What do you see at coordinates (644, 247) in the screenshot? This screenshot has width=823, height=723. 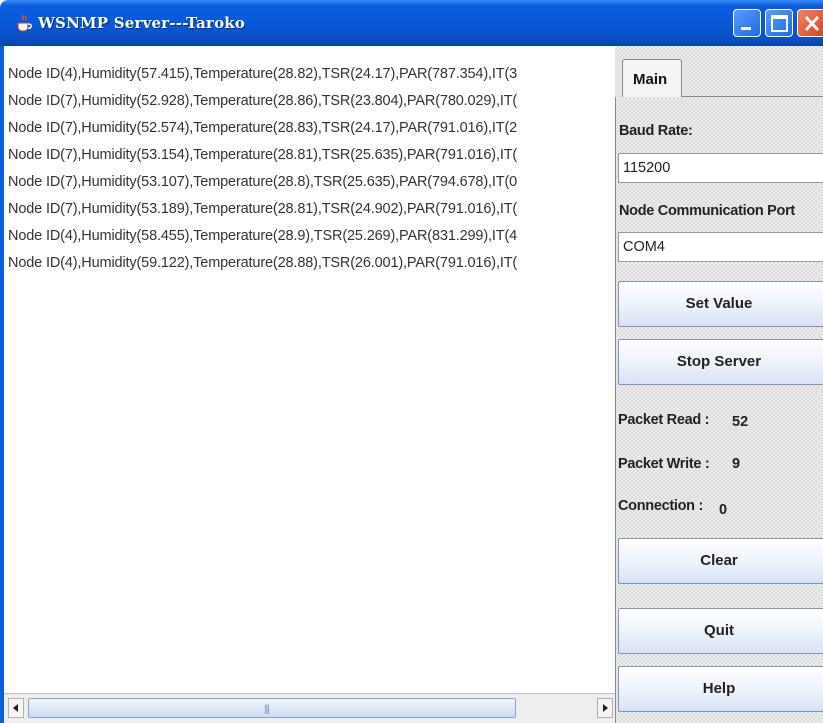 I see `port-value: COM4` at bounding box center [644, 247].